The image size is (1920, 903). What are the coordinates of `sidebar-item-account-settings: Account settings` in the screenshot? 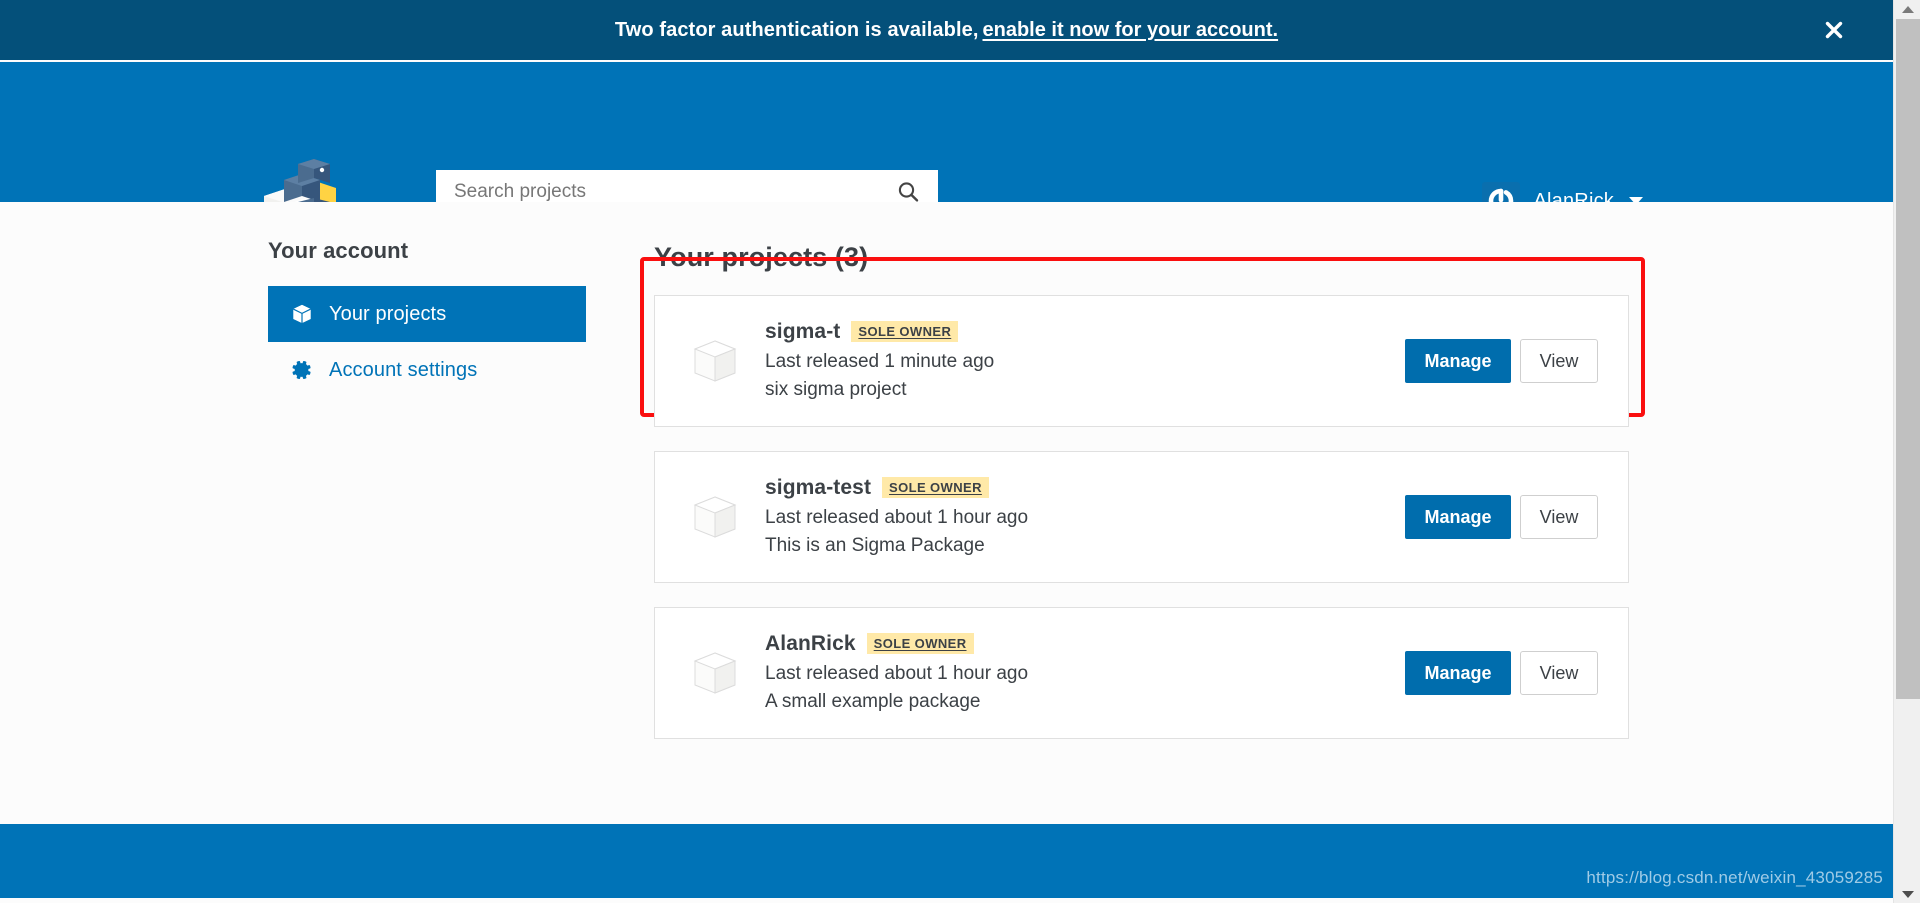 It's located at (427, 370).